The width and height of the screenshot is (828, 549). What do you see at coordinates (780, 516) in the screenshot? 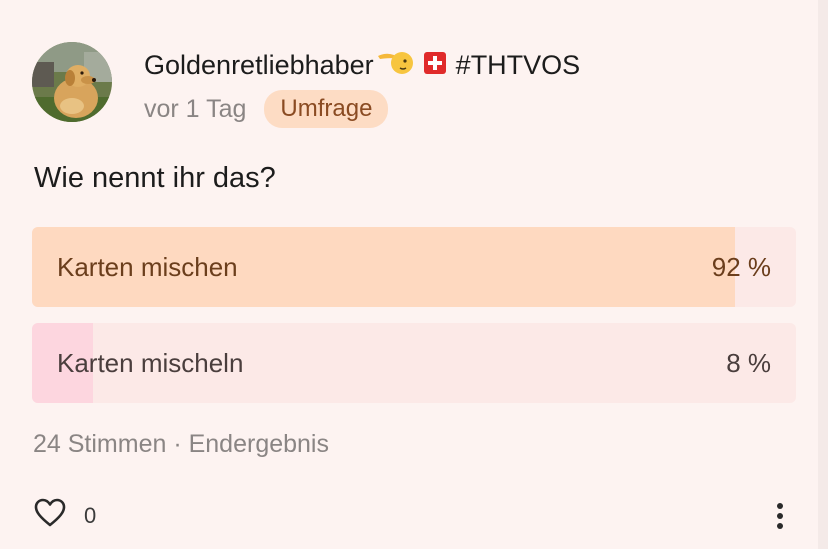
I see `vertical-dots-icon` at bounding box center [780, 516].